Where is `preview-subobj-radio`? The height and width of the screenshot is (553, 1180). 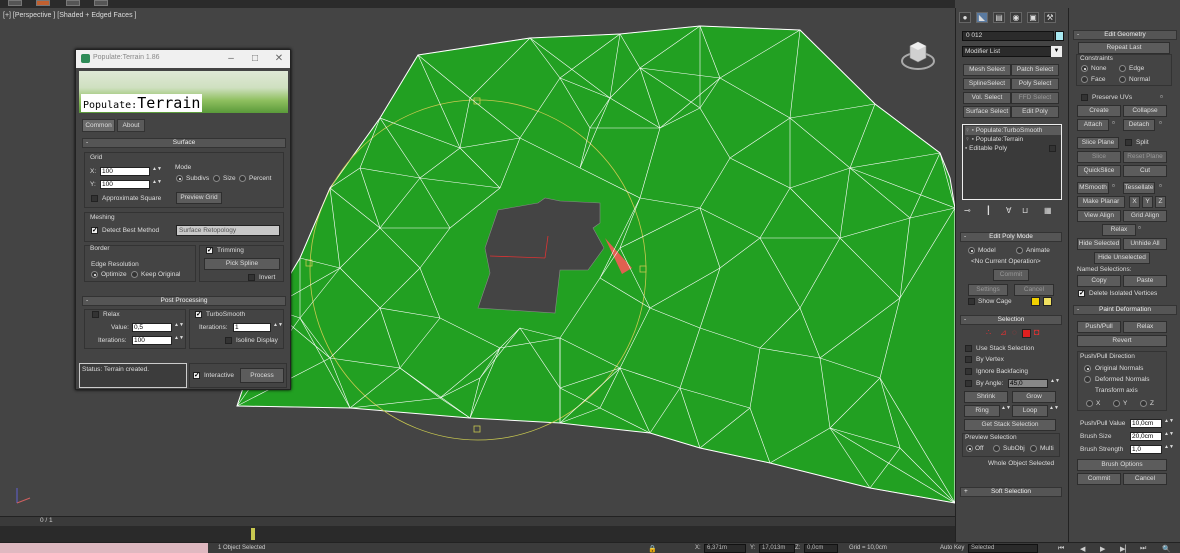 preview-subobj-radio is located at coordinates (996, 448).